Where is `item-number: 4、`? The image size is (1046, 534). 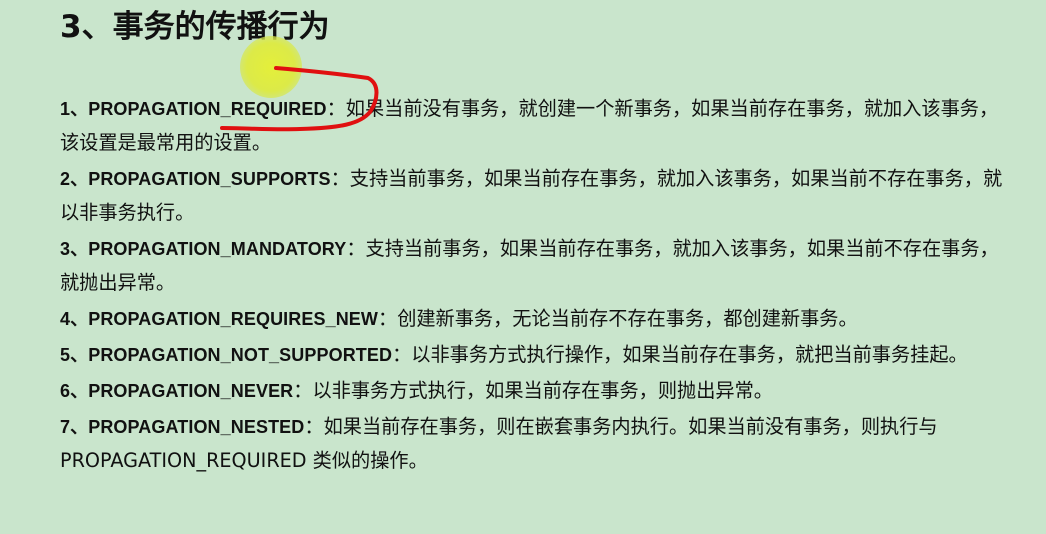 item-number: 4、 is located at coordinates (74, 319).